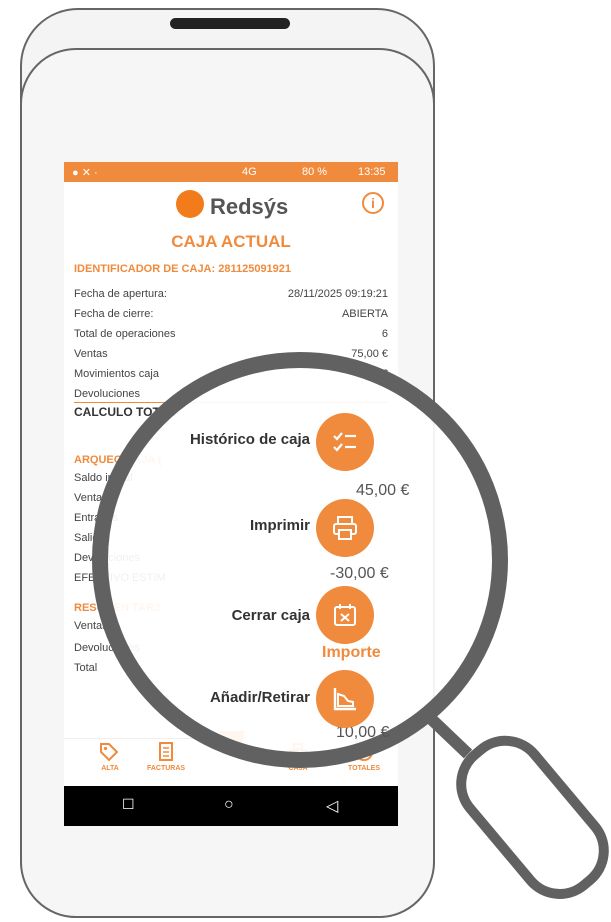  I want to click on historico-caja-button, so click(345, 442).